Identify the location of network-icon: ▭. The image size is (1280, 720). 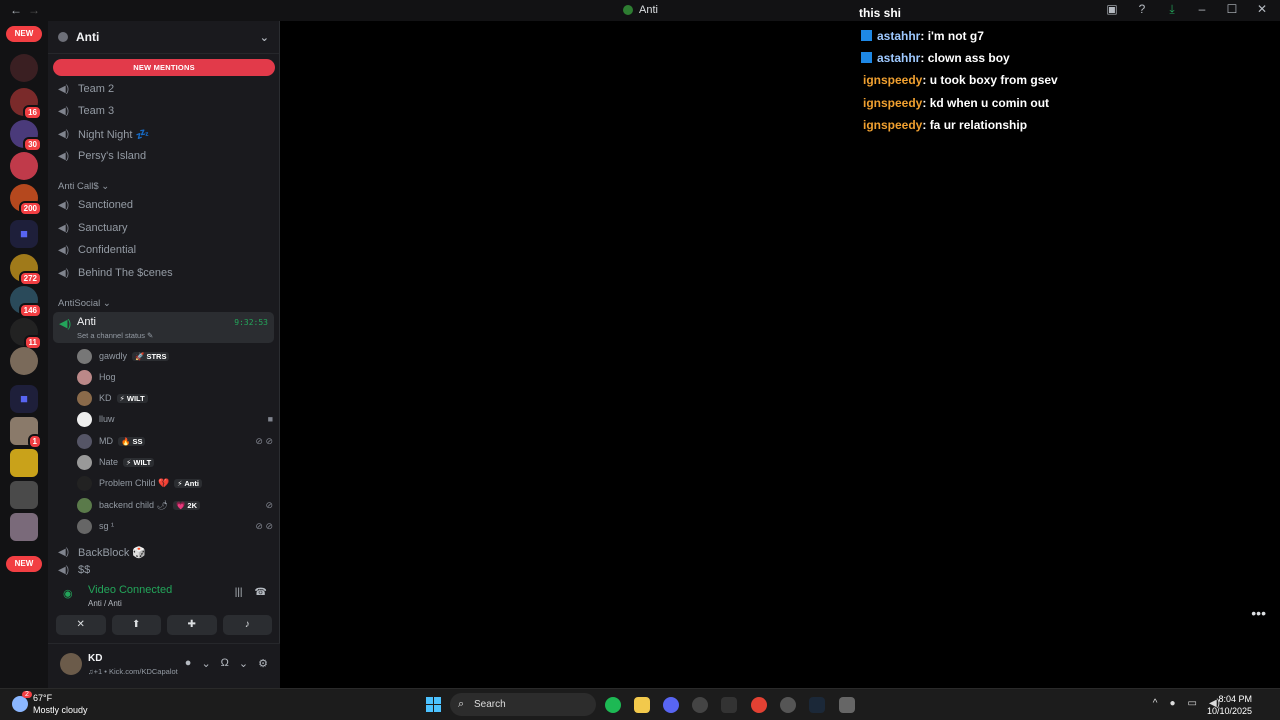
(1192, 703).